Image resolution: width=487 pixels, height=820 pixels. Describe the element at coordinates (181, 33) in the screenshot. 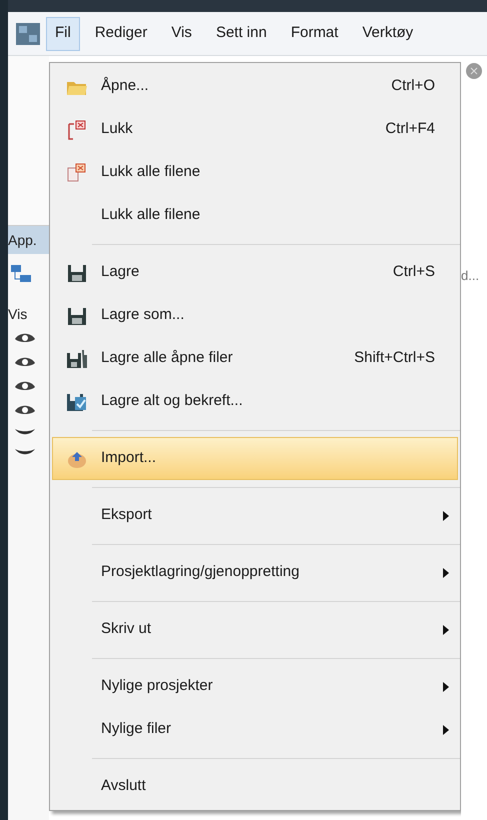

I see `menu-tab: Vis` at that location.